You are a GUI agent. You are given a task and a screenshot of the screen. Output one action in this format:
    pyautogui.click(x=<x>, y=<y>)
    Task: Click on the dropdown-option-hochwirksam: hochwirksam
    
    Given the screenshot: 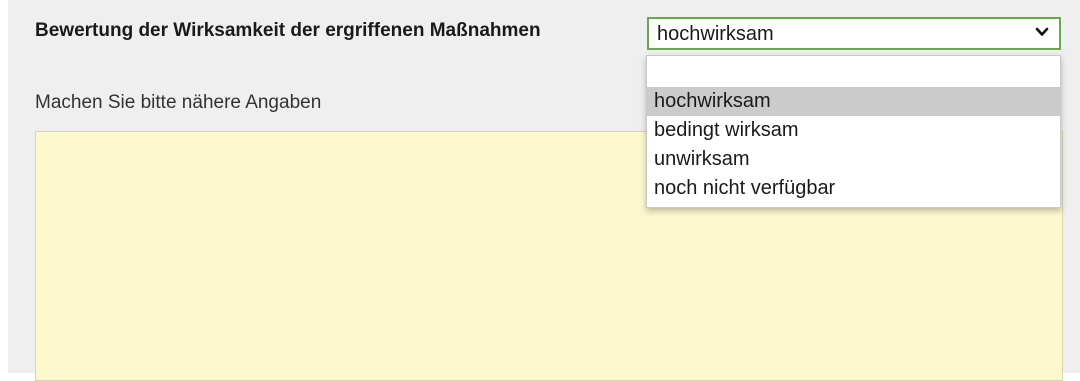 What is the action you would take?
    pyautogui.click(x=853, y=101)
    